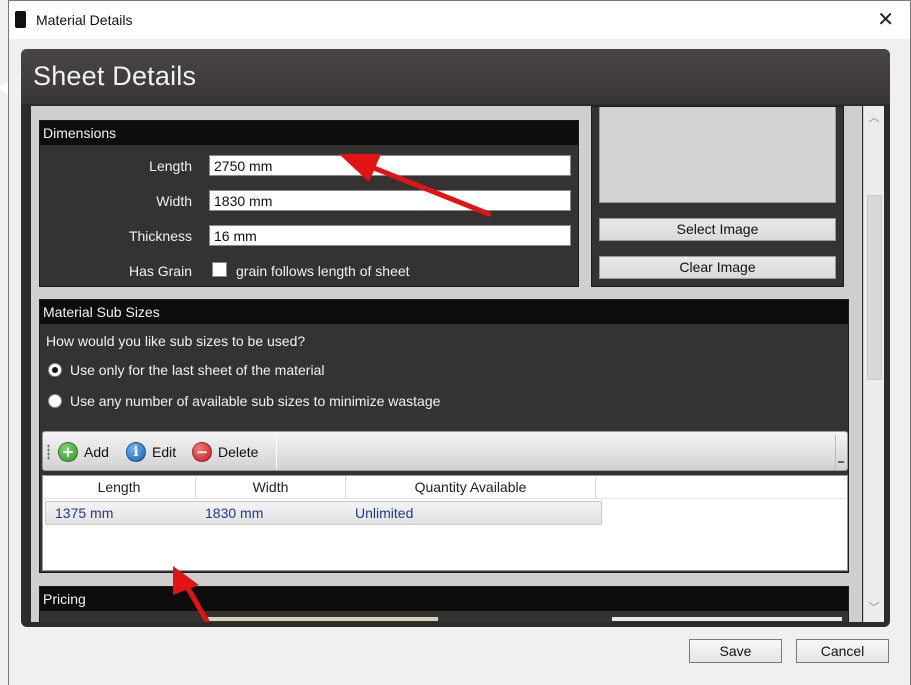  I want to click on dimensions-header: Dimensions, so click(309, 133).